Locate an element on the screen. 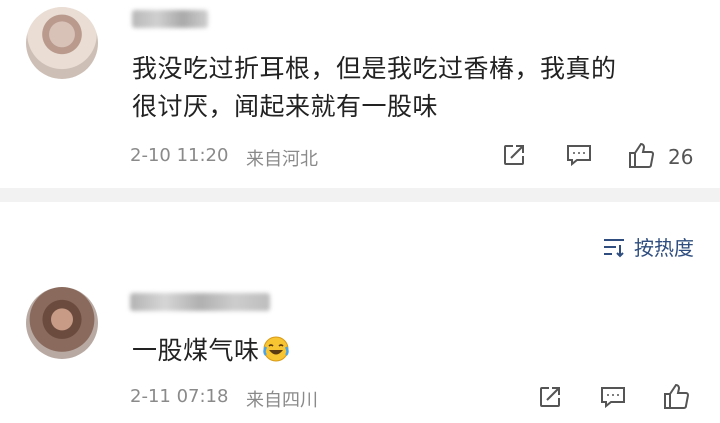 The image size is (720, 423). comment-time: 2-11 07:18 is located at coordinates (179, 396).